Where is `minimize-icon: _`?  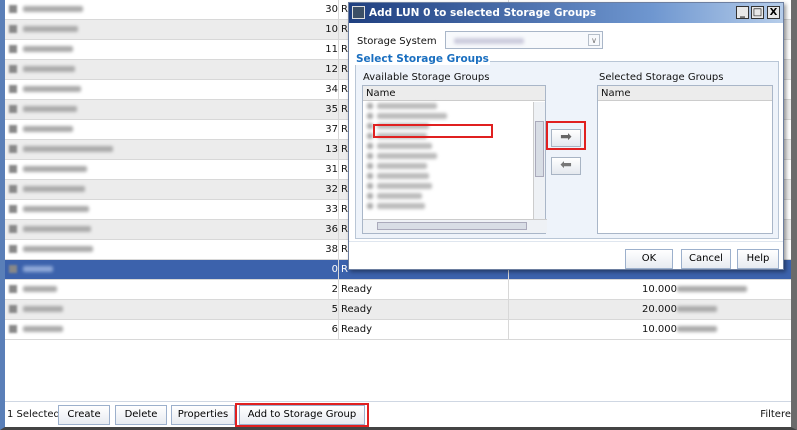
minimize-icon: _ is located at coordinates (742, 12).